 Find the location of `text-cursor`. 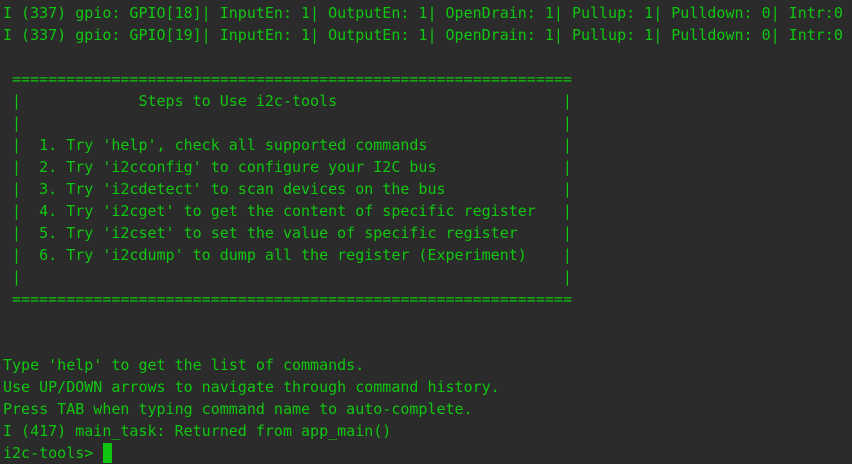

text-cursor is located at coordinates (108, 453).